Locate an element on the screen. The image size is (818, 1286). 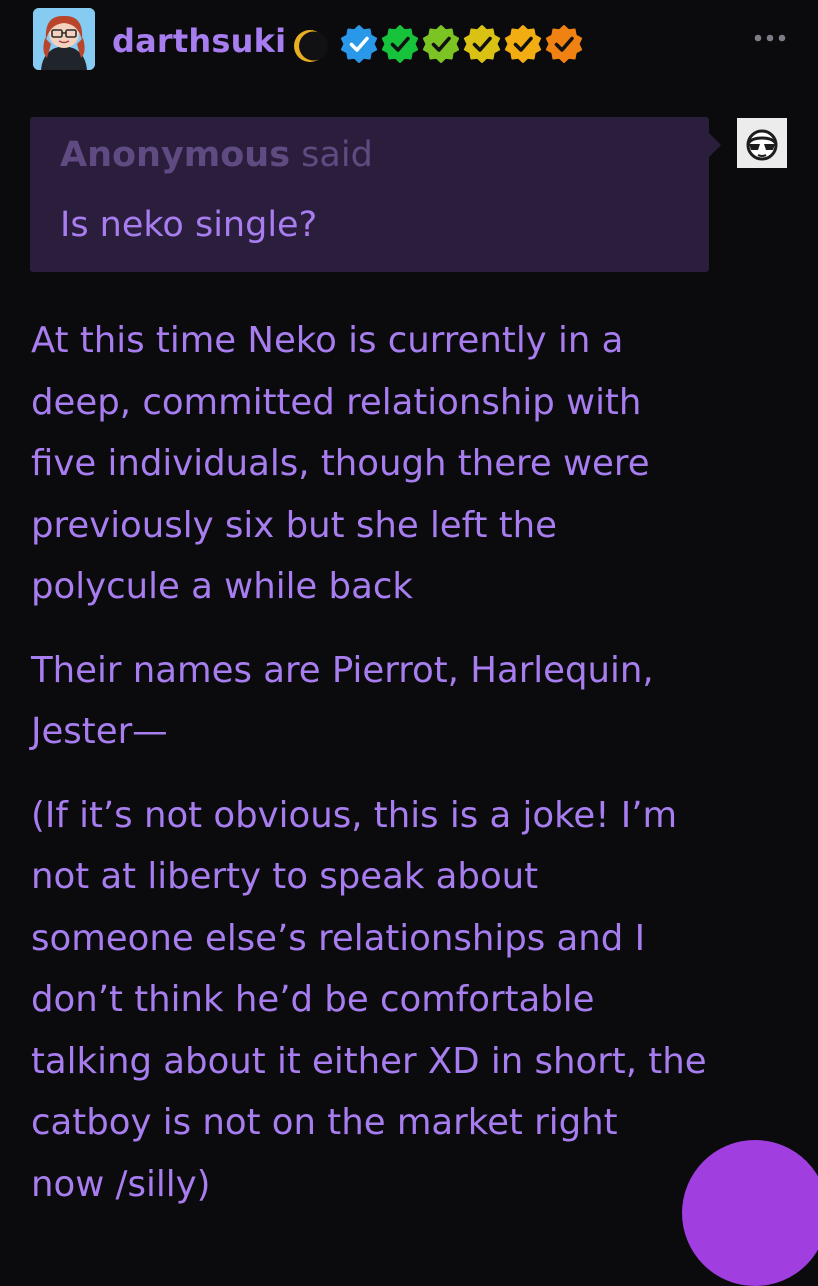
answer-line: At this time Neko is currently in a is located at coordinates (327, 340).